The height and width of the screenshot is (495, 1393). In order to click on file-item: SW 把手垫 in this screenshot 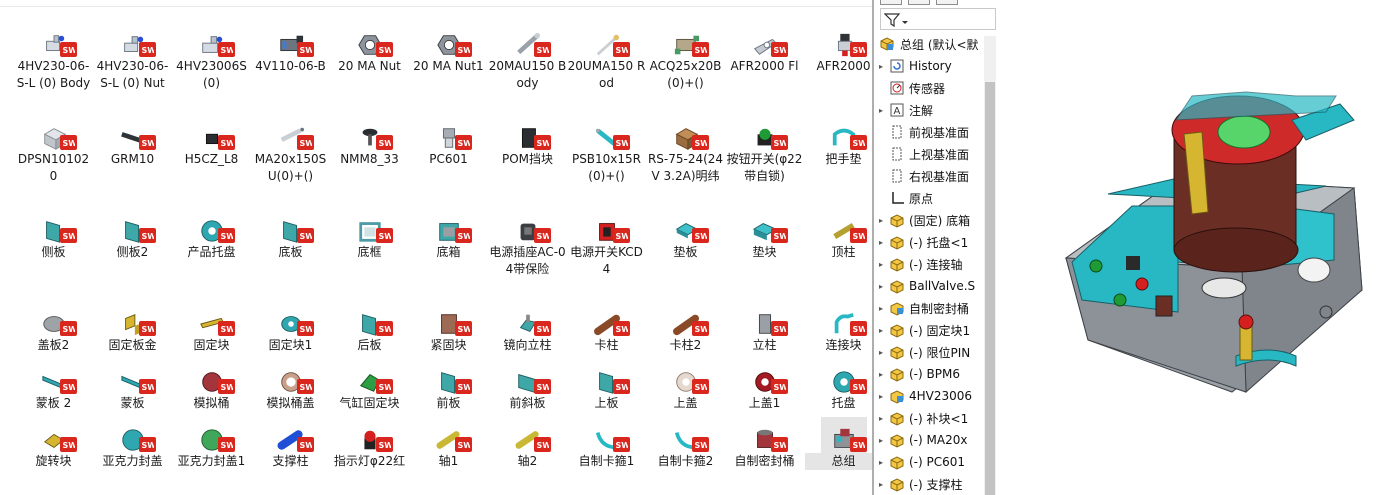, I will do `click(838, 161)`.